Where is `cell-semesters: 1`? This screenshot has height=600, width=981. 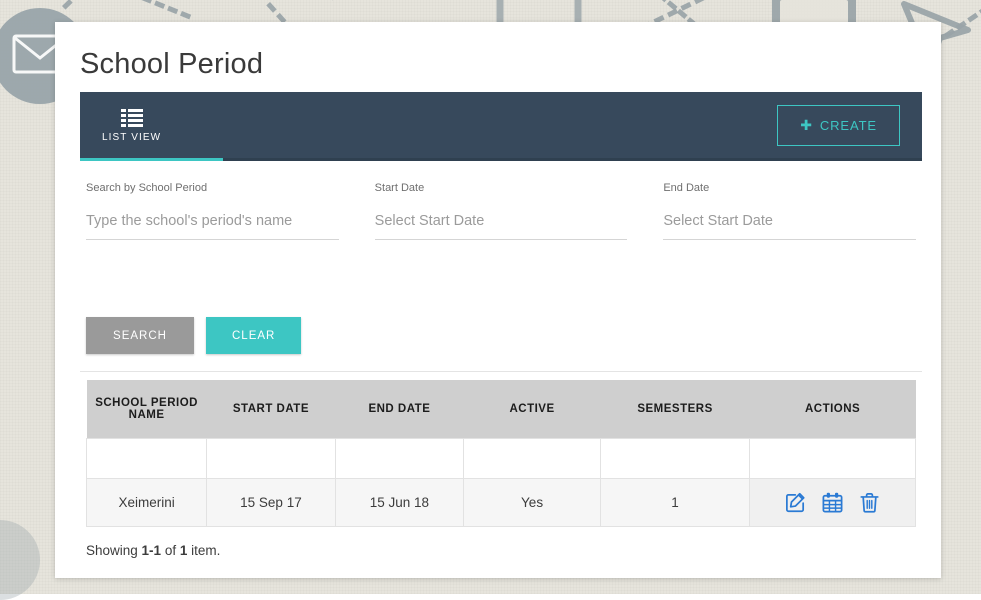 cell-semesters: 1 is located at coordinates (674, 502).